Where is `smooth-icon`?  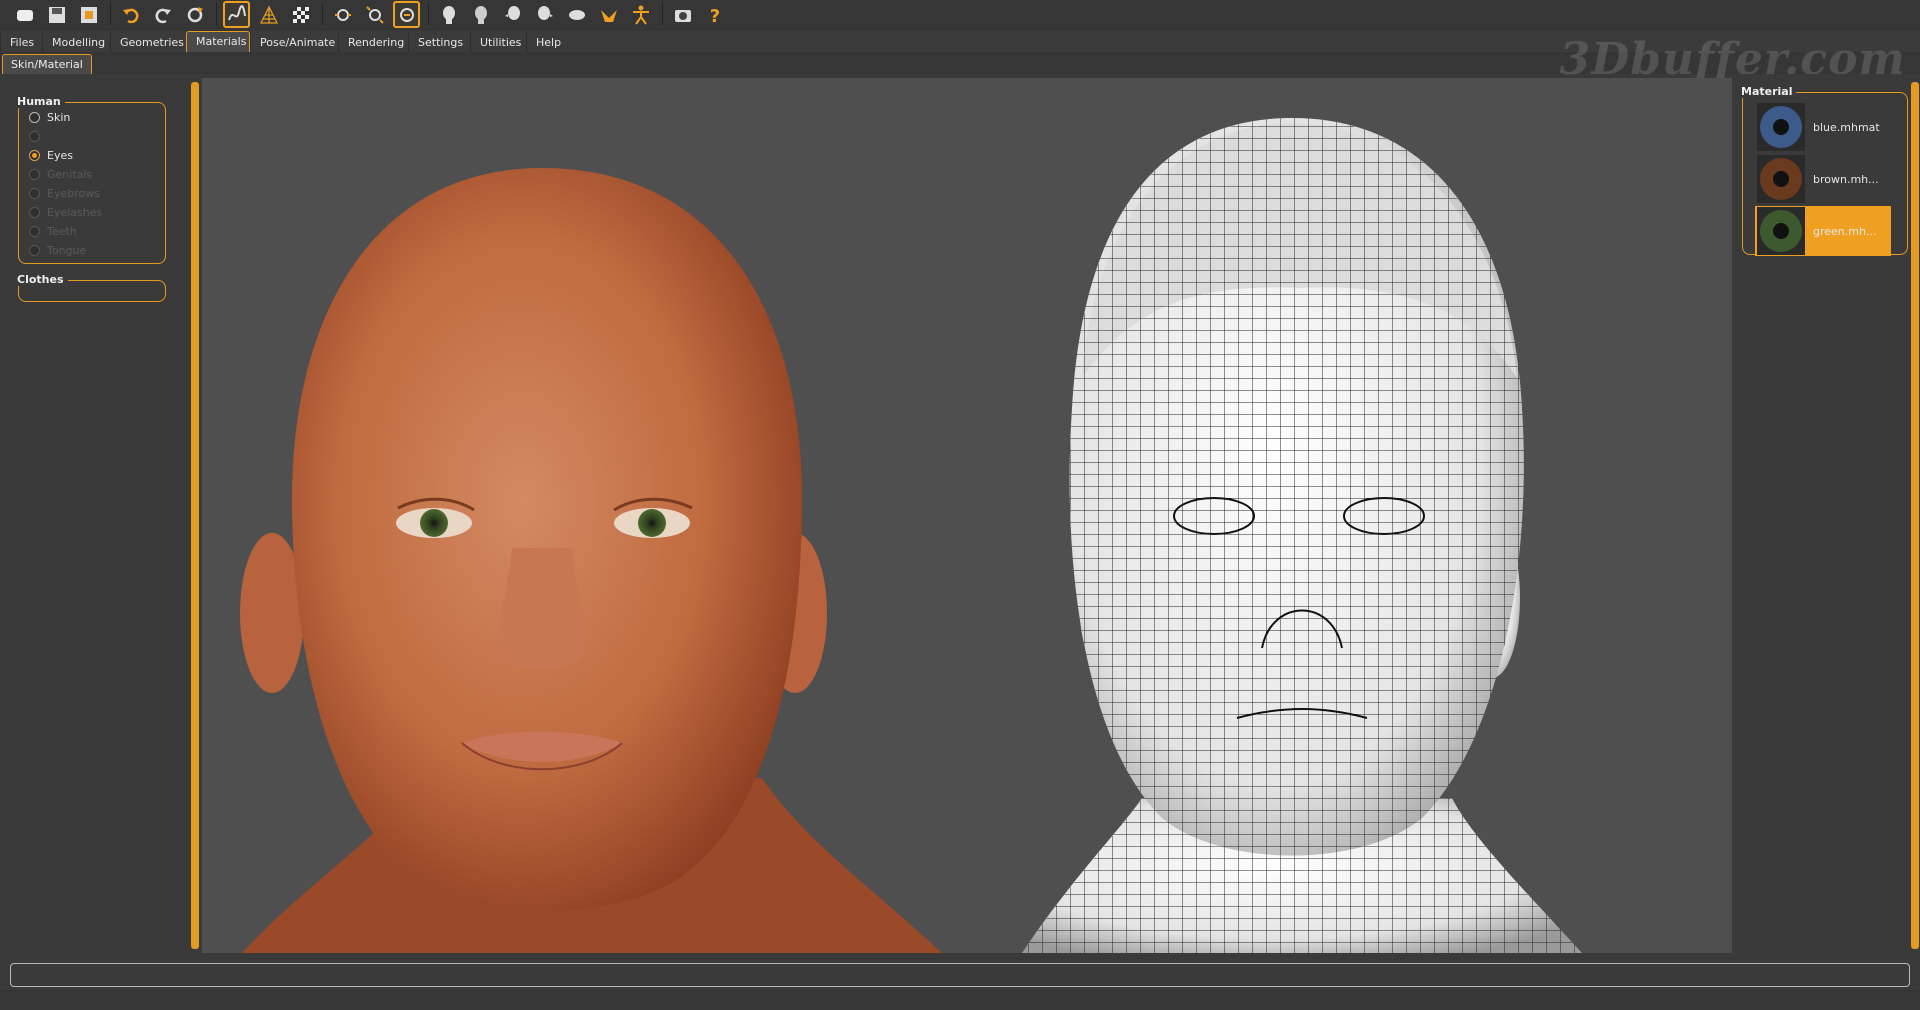
smooth-icon is located at coordinates (236, 14).